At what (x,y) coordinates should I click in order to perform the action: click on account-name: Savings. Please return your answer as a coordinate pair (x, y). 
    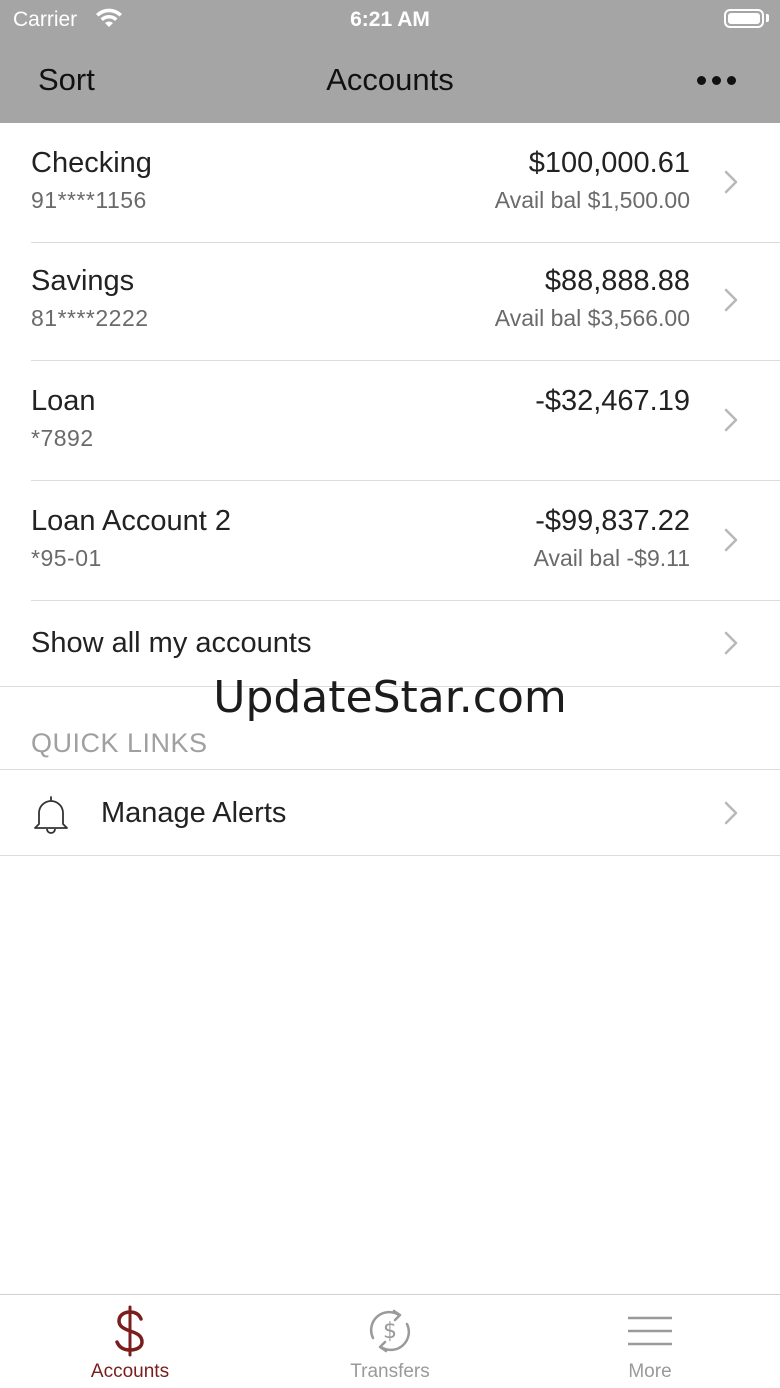
    Looking at the image, I should click on (83, 281).